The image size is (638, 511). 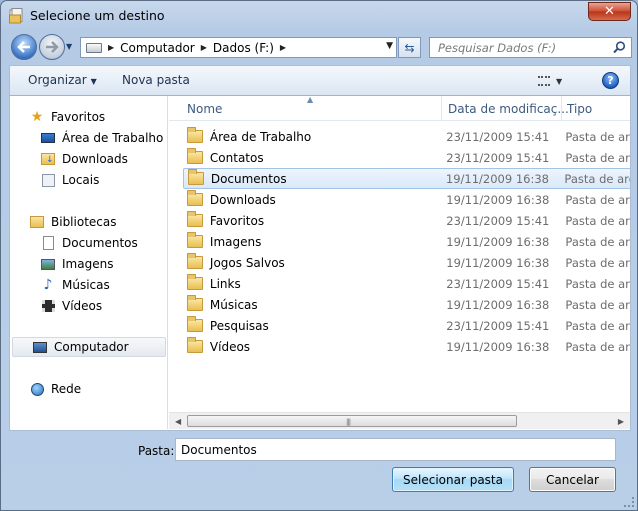 What do you see at coordinates (89, 222) in the screenshot?
I see `nav-libraries: Bibliotecas` at bounding box center [89, 222].